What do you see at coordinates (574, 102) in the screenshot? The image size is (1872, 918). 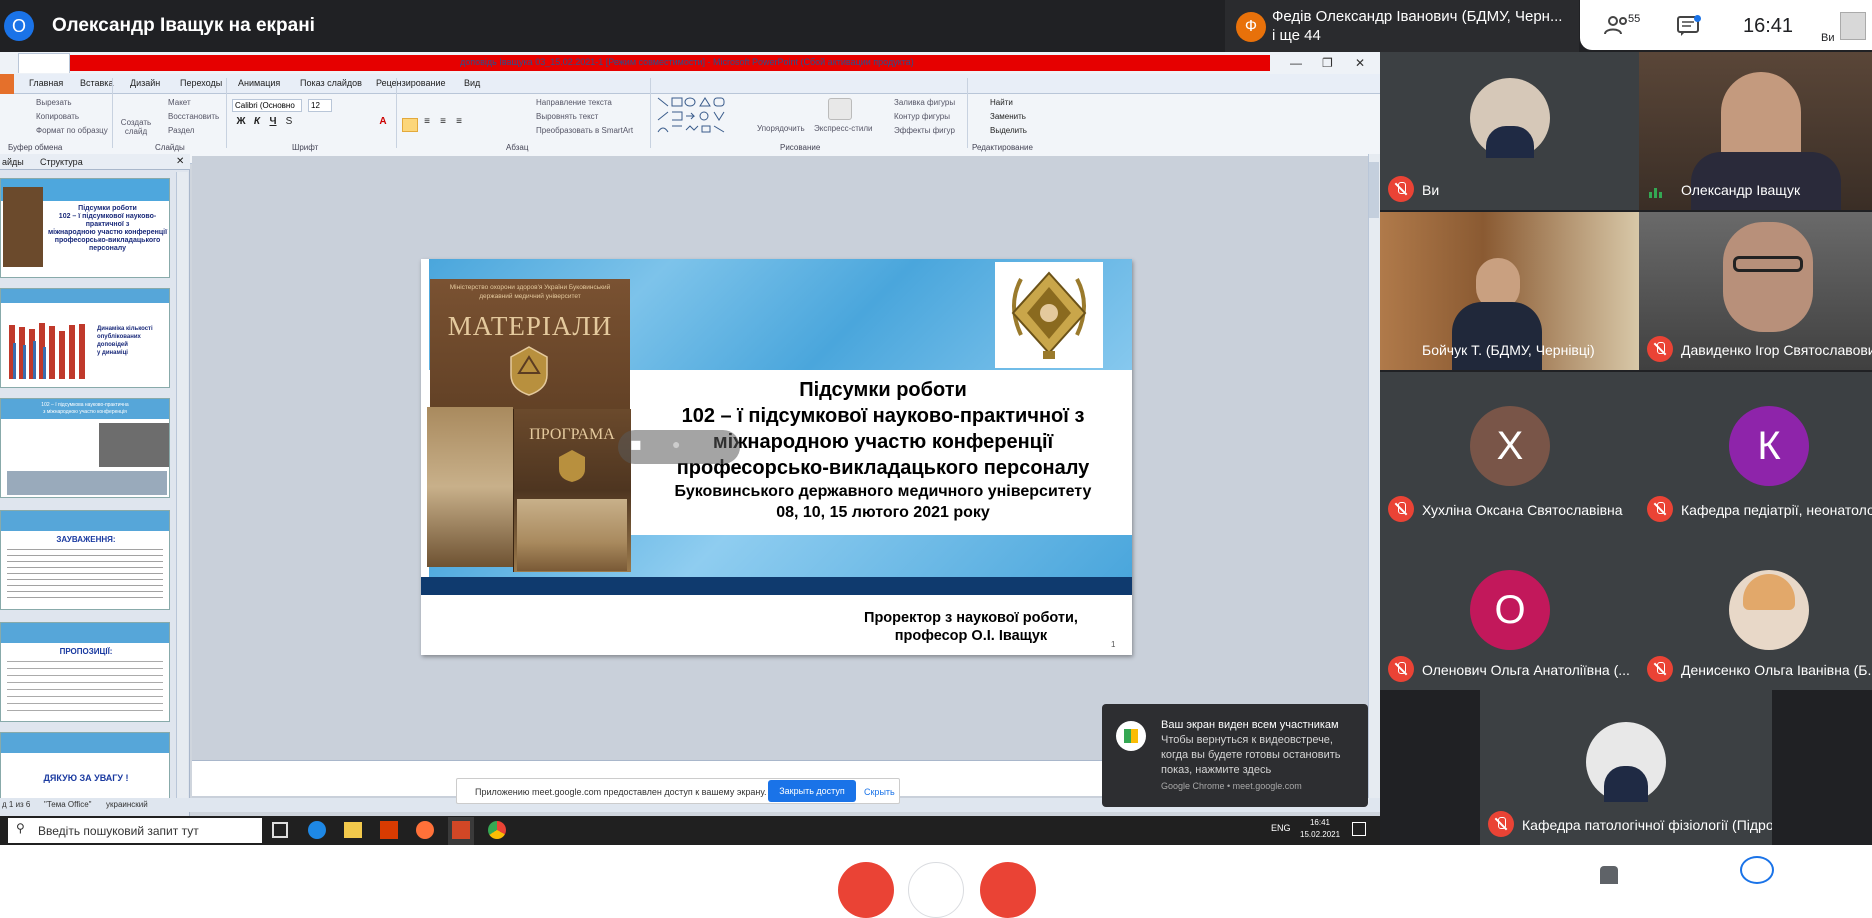 I see `text-direction-button: Направление текста` at bounding box center [574, 102].